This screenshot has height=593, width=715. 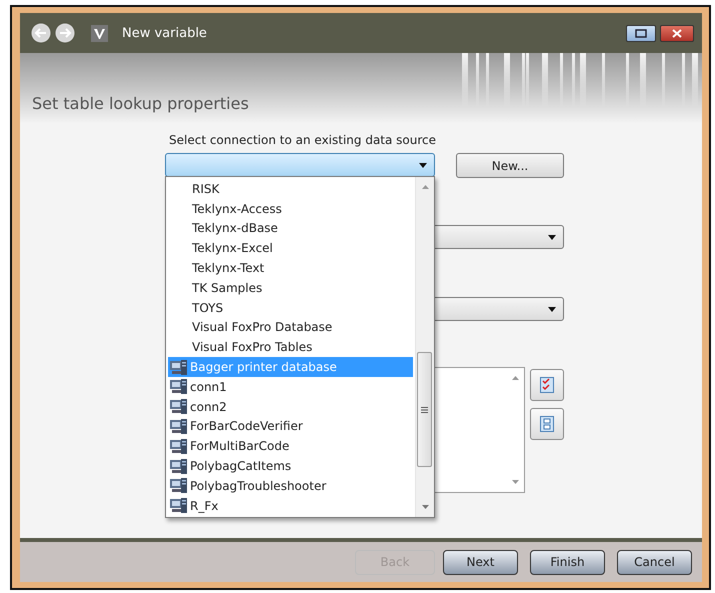 I want to click on close-button, so click(x=677, y=33).